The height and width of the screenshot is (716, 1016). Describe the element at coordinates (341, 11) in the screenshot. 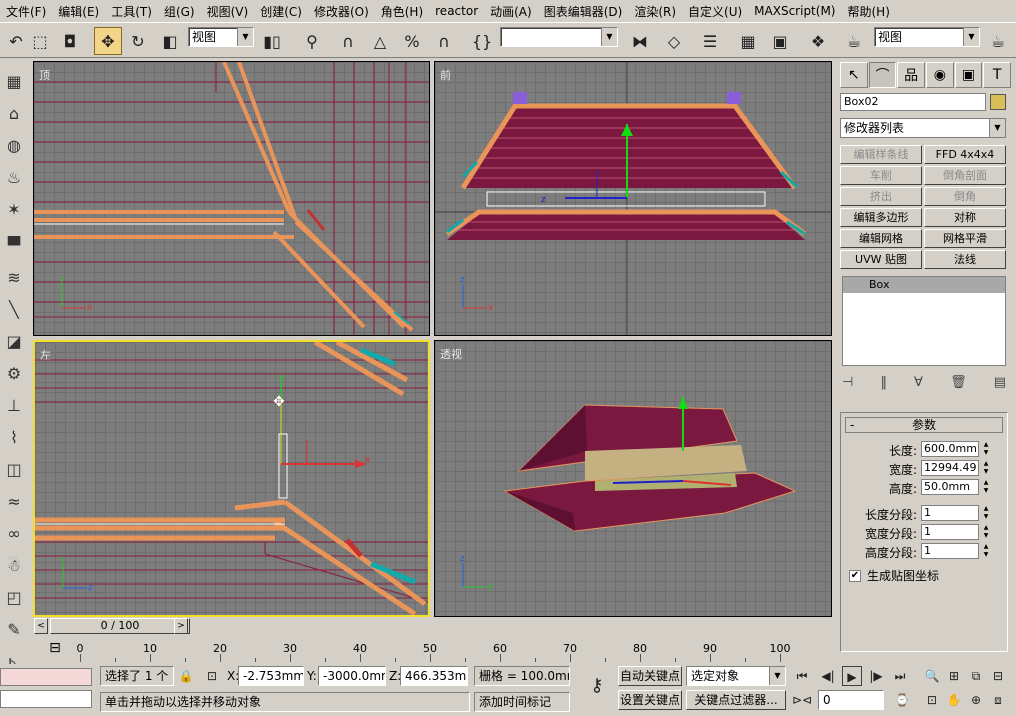

I see `menu-modifiers: 修改器(O)` at that location.